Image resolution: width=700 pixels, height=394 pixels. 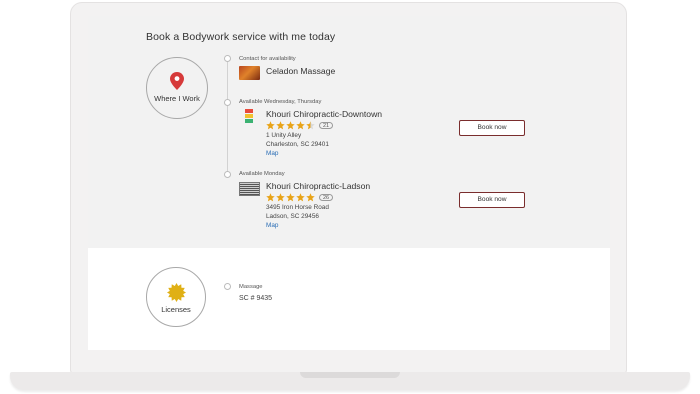 I want to click on address-line2: Ladson, SC 29456, so click(x=292, y=216).